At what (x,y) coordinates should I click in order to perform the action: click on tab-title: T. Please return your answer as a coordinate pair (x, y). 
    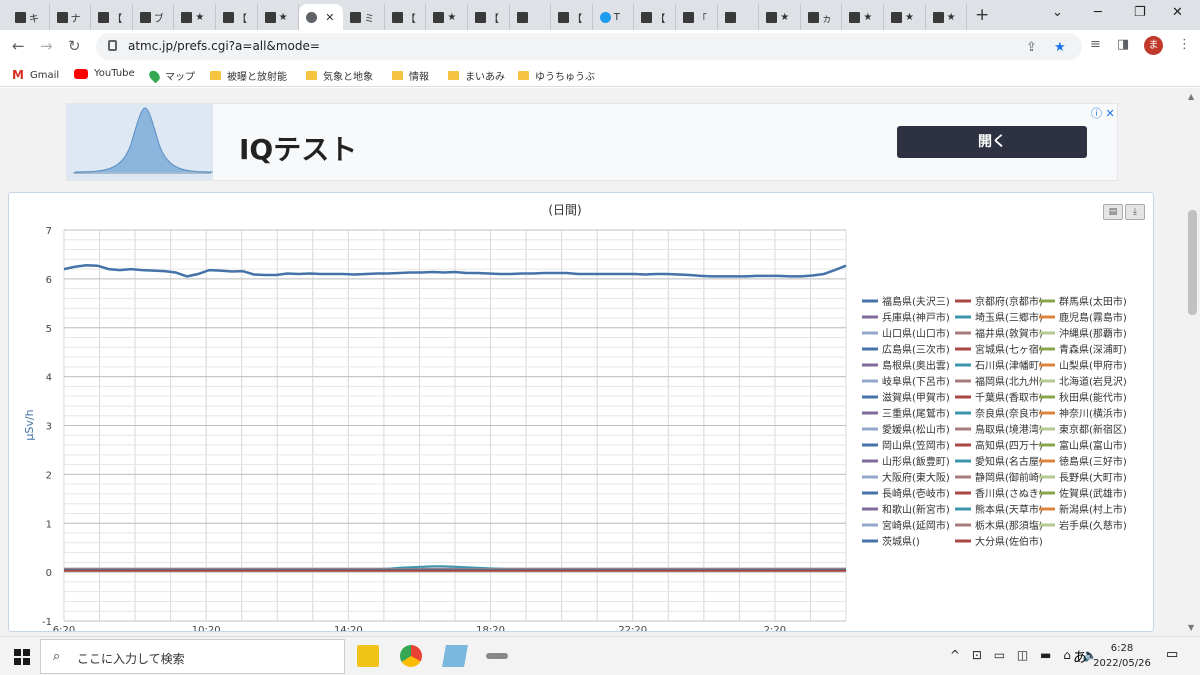
    Looking at the image, I should click on (616, 17).